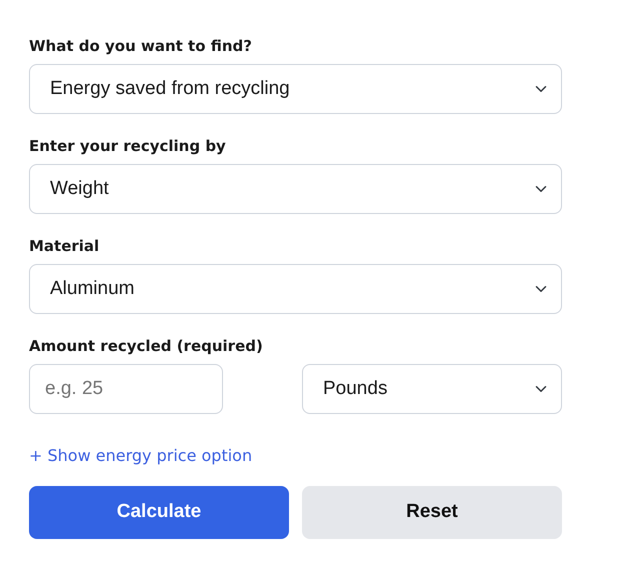  What do you see at coordinates (295, 89) in the screenshot?
I see `dropdown-select: Energy saved from recycling` at bounding box center [295, 89].